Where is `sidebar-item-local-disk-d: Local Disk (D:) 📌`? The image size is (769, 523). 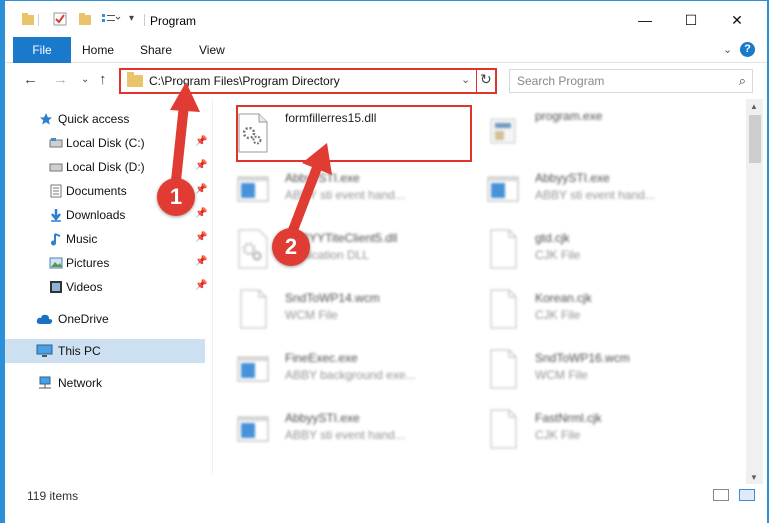
sidebar-item-local-disk-d: Local Disk (D:) 📌 is located at coordinates (106, 167).